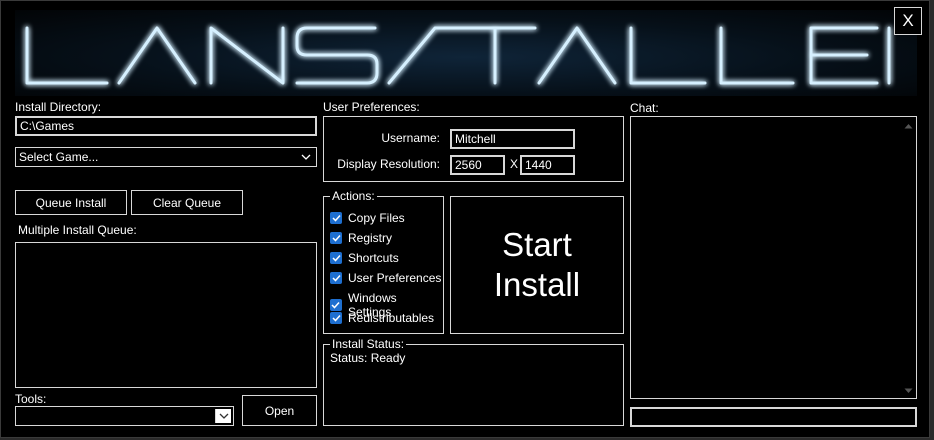 The image size is (934, 440). Describe the element at coordinates (391, 318) in the screenshot. I see `action-label: Redistributables` at that location.